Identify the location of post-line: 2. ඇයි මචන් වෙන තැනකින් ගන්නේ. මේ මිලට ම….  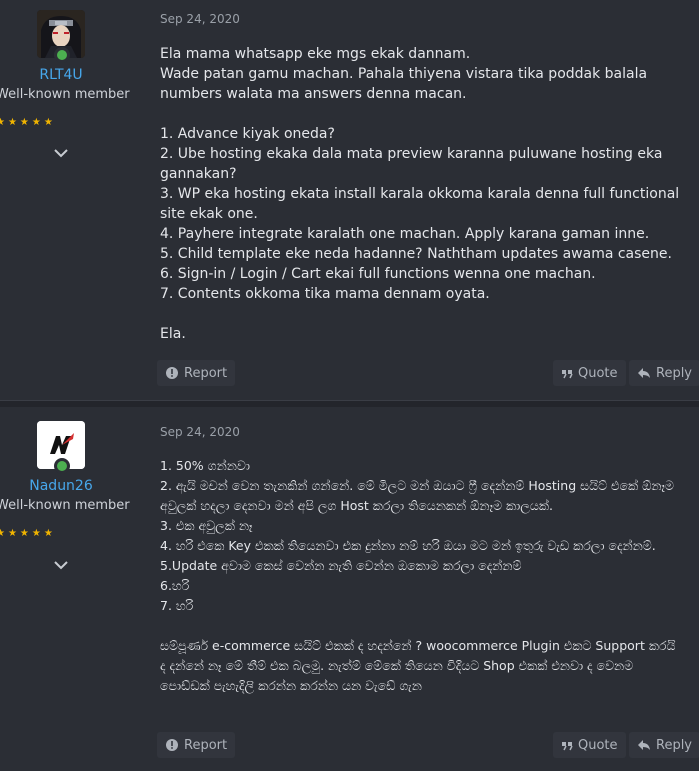
(417, 495).